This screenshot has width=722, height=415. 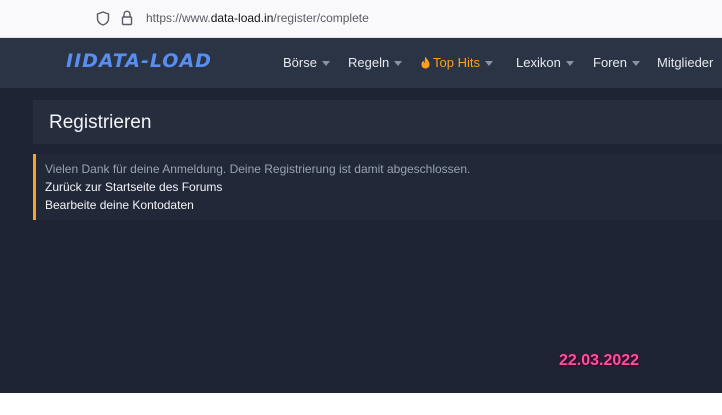 I want to click on nav-item-mitglieder: Mitglieder, so click(x=685, y=62).